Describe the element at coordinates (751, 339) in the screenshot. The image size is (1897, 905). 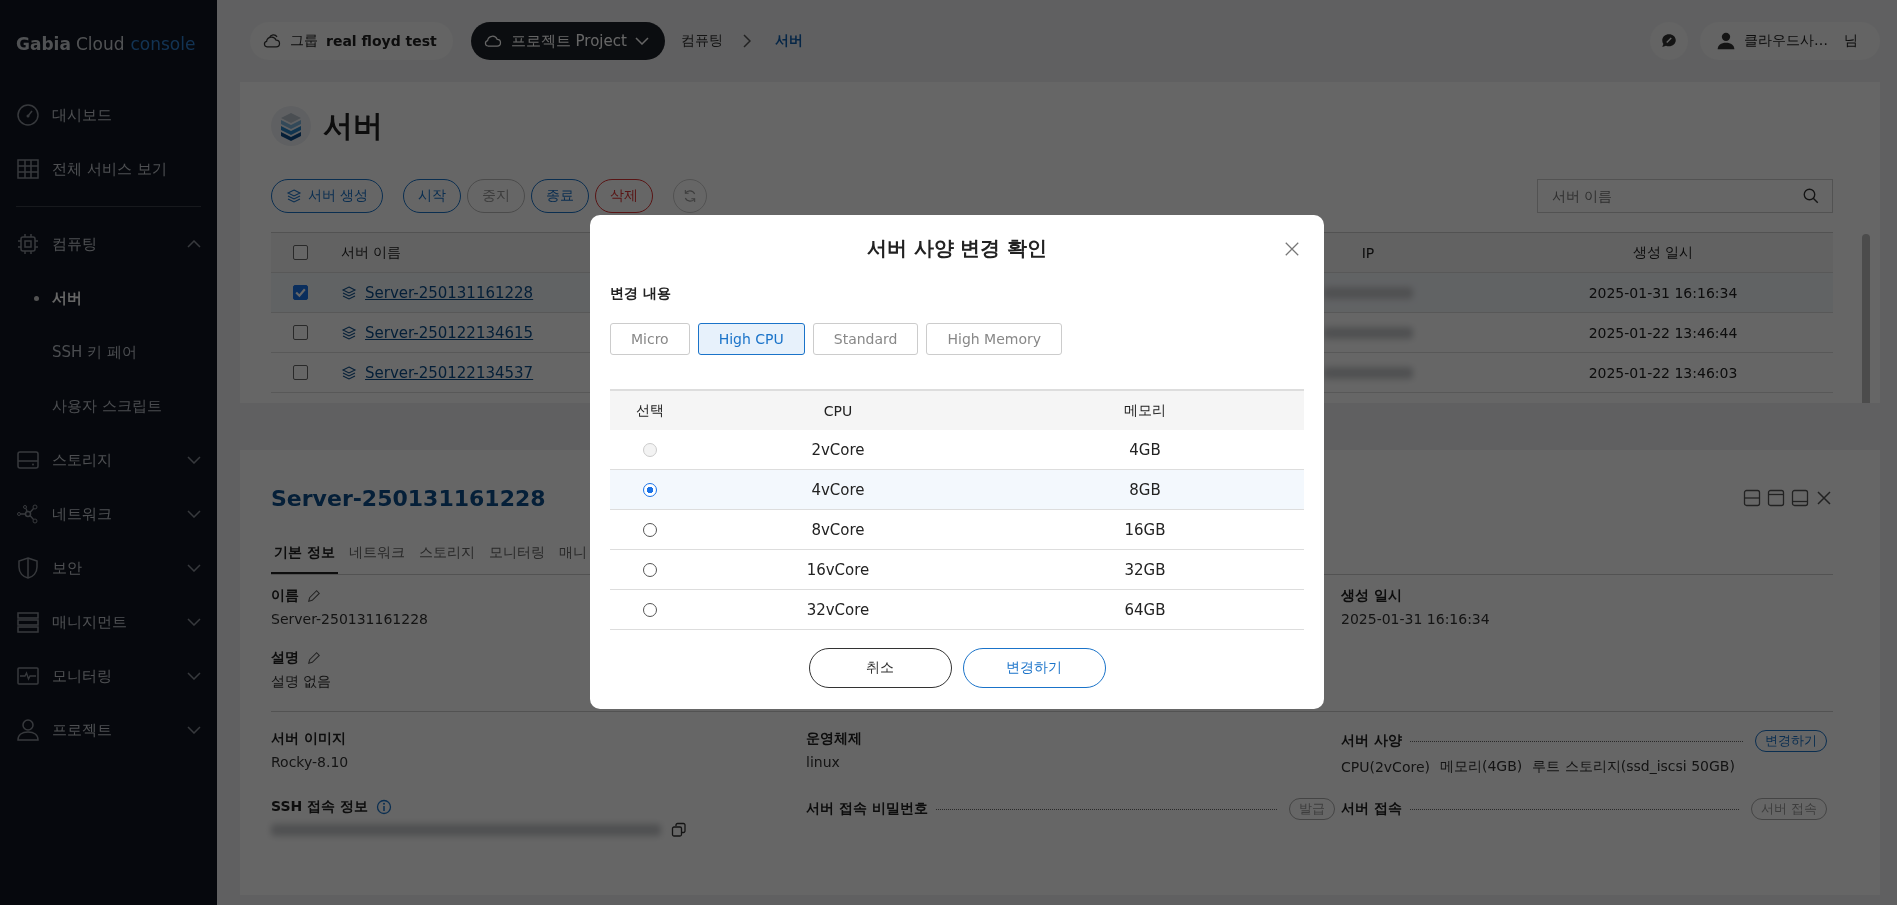
I see `category-tab: High CPU` at that location.